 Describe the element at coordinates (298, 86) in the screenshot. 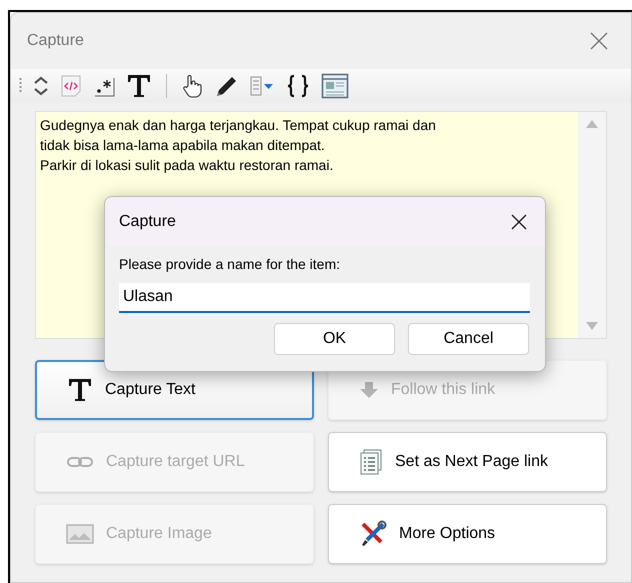

I see `braces-icon` at that location.